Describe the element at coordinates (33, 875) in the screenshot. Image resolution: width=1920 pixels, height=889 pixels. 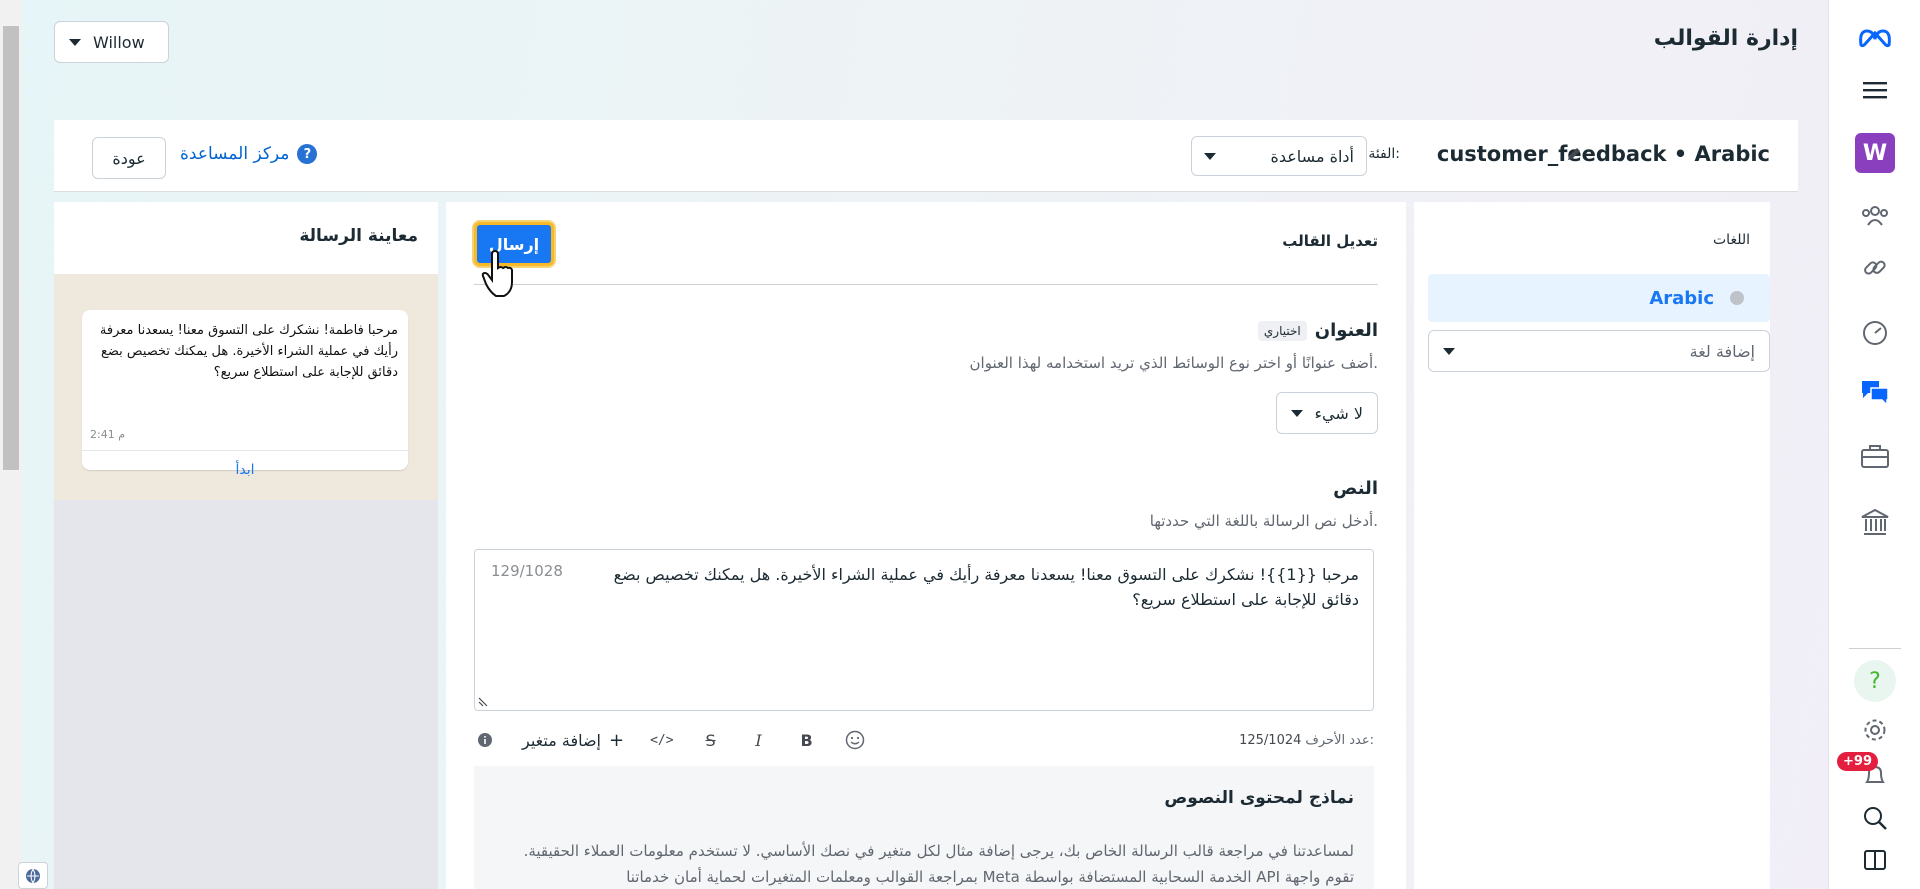
I see `globe-icon` at that location.